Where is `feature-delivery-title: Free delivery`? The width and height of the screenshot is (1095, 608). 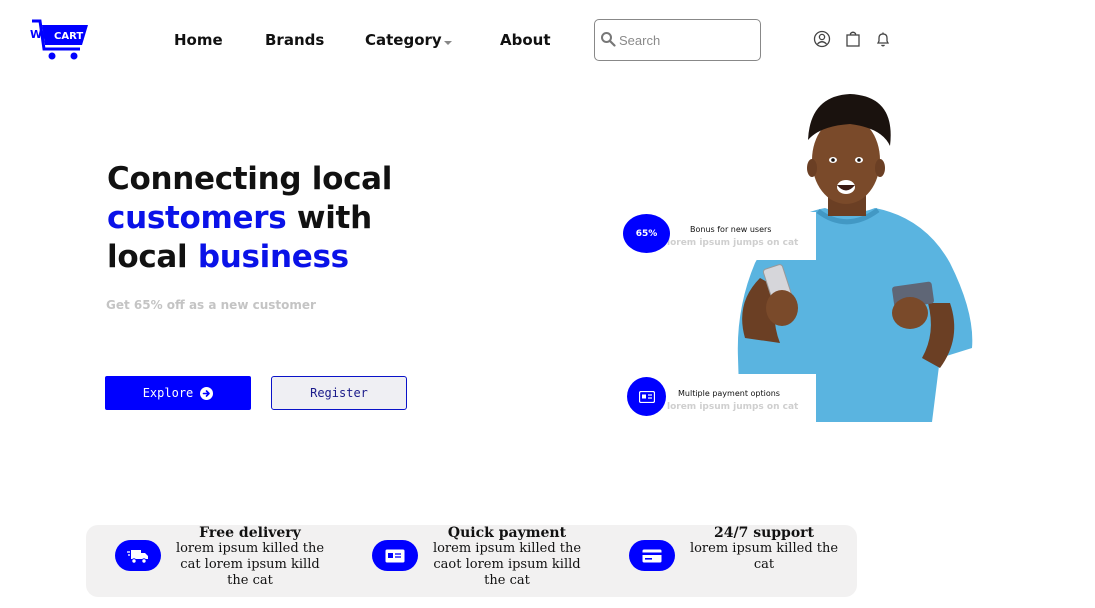
feature-delivery-title: Free delivery is located at coordinates (250, 533).